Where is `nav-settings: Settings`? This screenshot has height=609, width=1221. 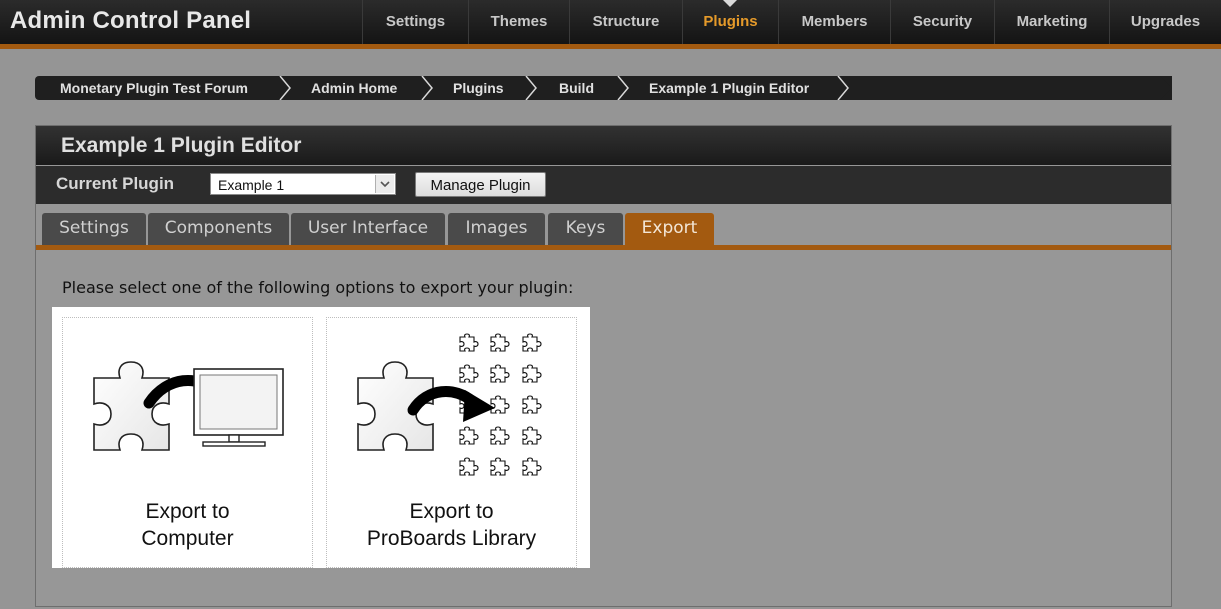
nav-settings: Settings is located at coordinates (415, 22).